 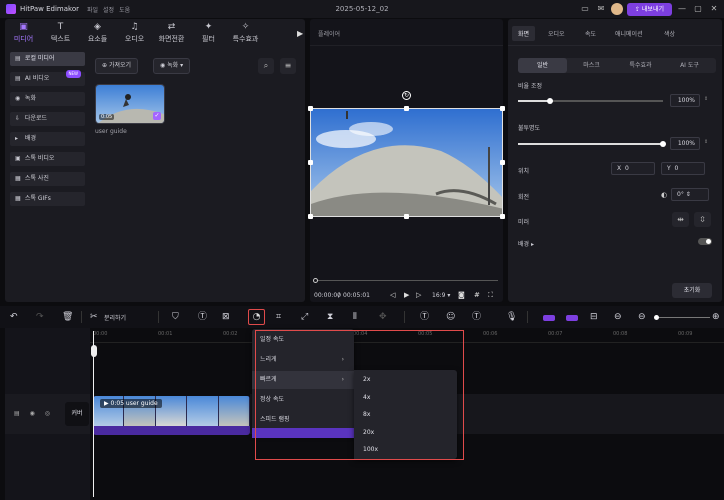 What do you see at coordinates (392, 295) in the screenshot?
I see `prev-frame-icon: ◁` at bounding box center [392, 295].